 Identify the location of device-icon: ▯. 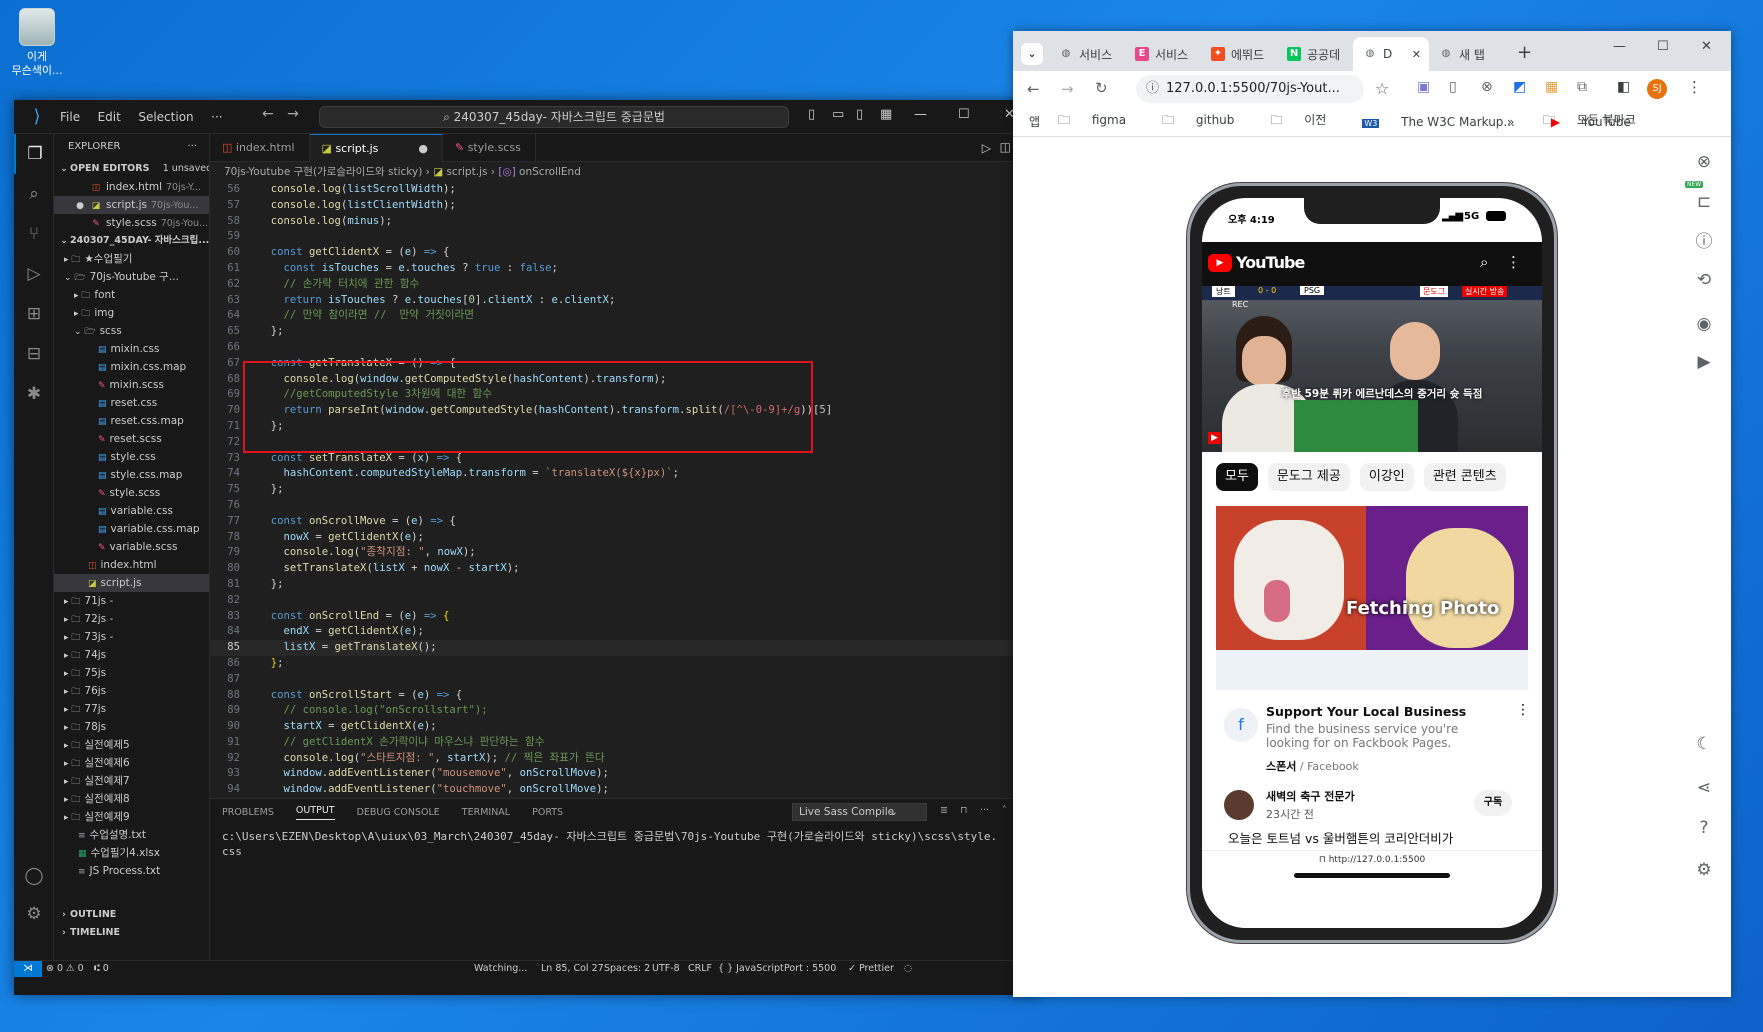
(1453, 87).